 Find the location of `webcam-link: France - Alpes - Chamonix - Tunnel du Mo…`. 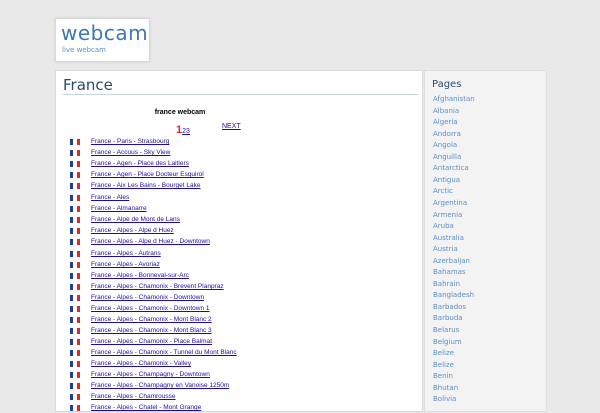

webcam-link: France - Alpes - Chamonix - Tunnel du Mo… is located at coordinates (164, 353).